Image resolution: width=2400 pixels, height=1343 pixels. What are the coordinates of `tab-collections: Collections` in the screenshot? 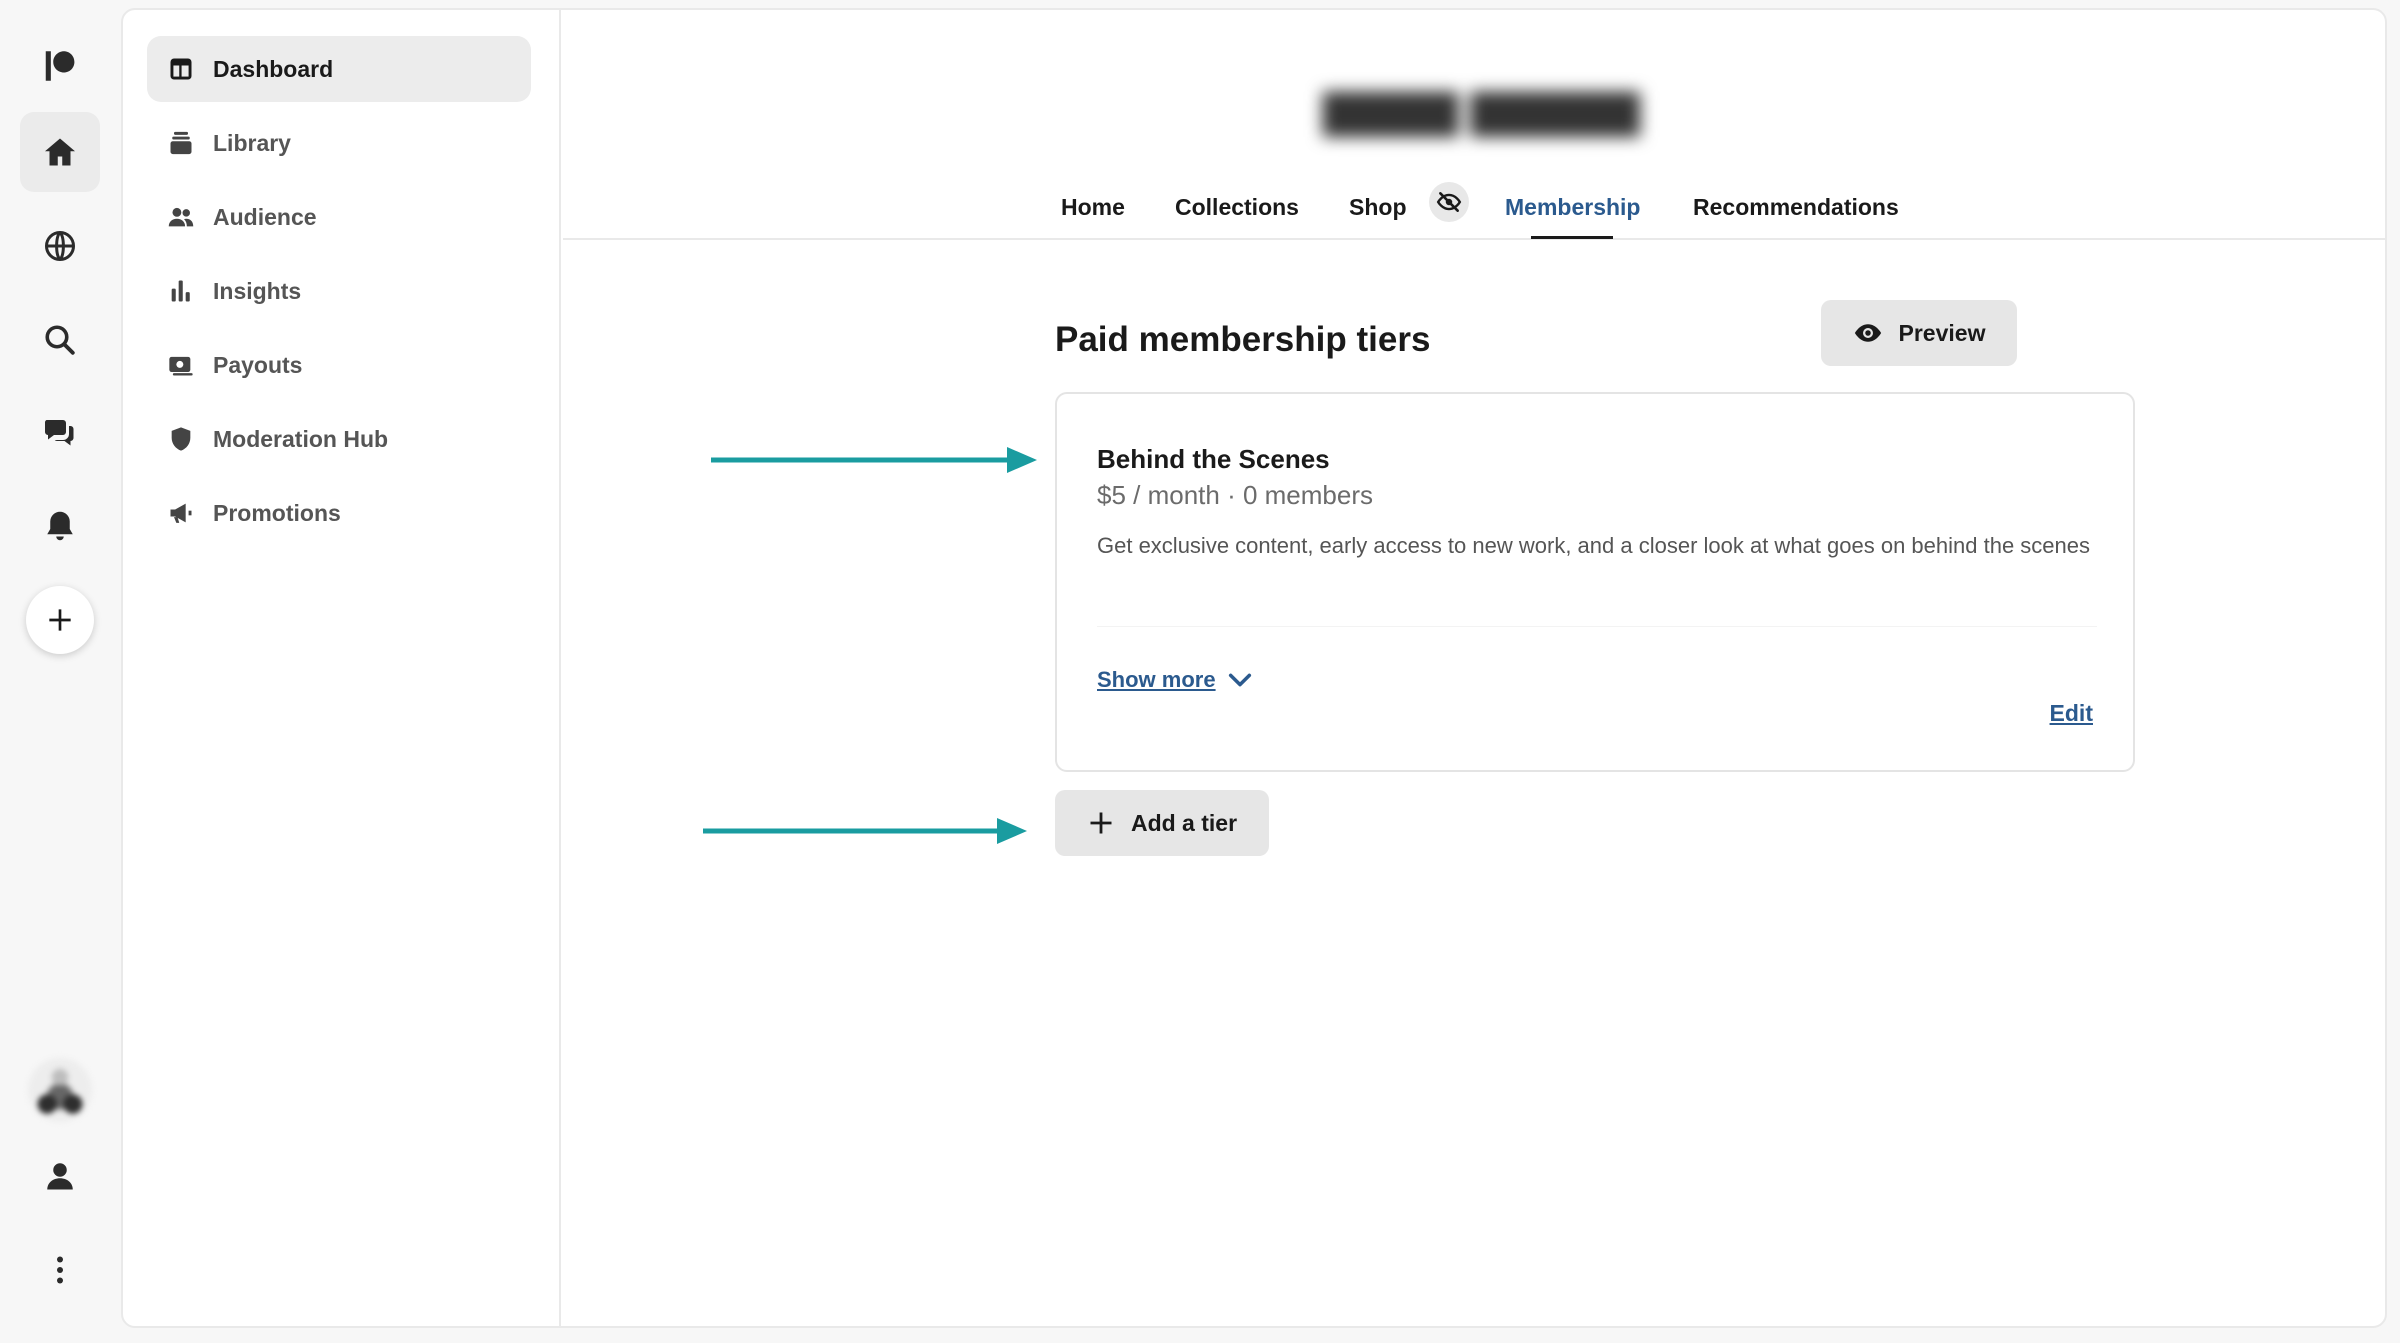 It's located at (1237, 207).